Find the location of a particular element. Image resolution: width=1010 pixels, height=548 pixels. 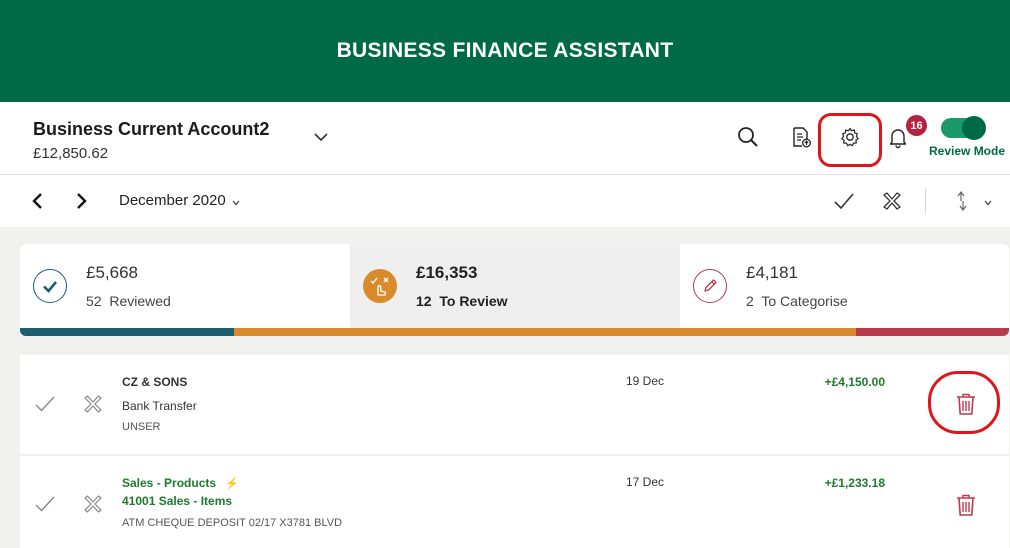

sort-caret-icon is located at coordinates (988, 200).